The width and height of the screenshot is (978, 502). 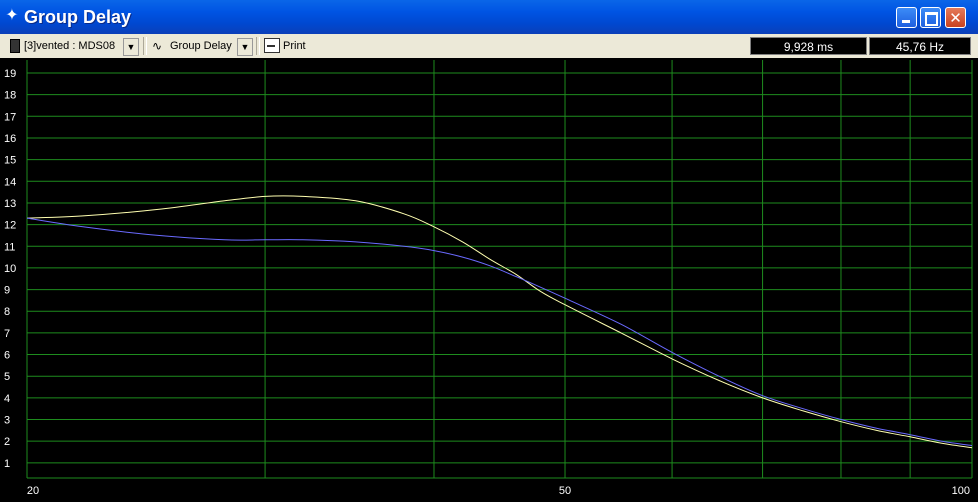 What do you see at coordinates (69, 46) in the screenshot?
I see `document-selector: [3]vented : MDS08` at bounding box center [69, 46].